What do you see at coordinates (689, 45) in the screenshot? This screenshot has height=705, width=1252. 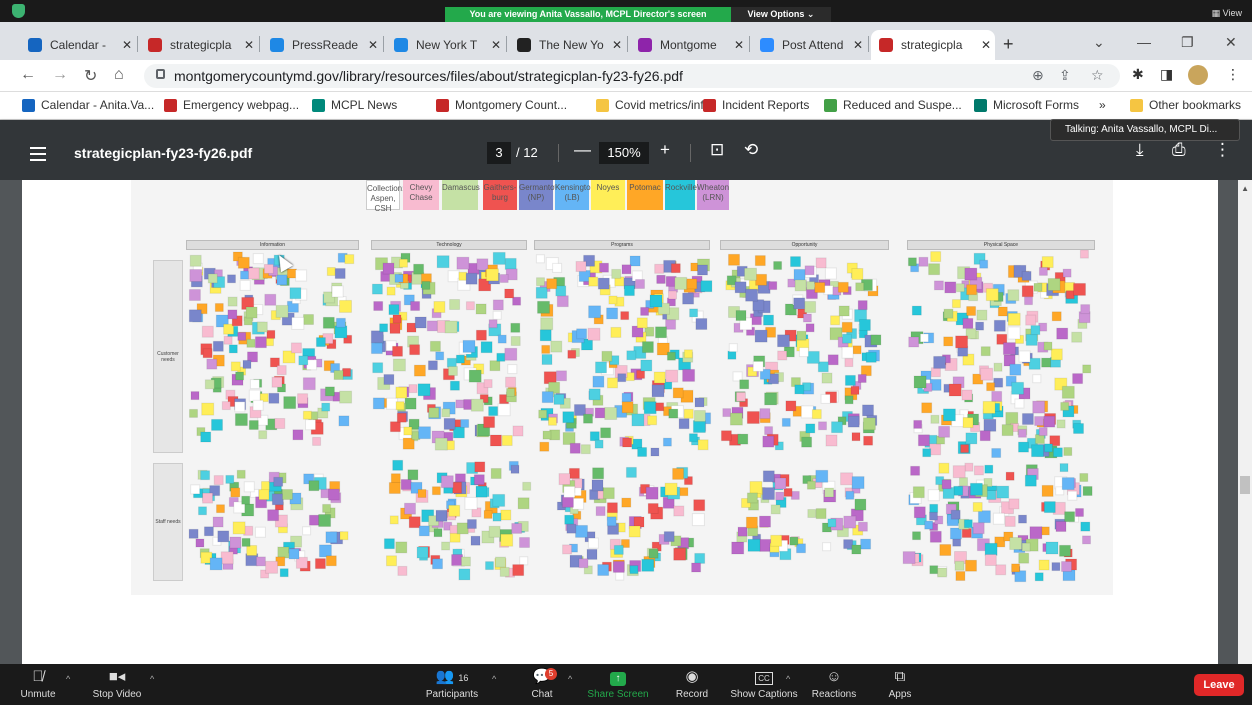 I see `browser-tab-6: Montgome ✕` at bounding box center [689, 45].